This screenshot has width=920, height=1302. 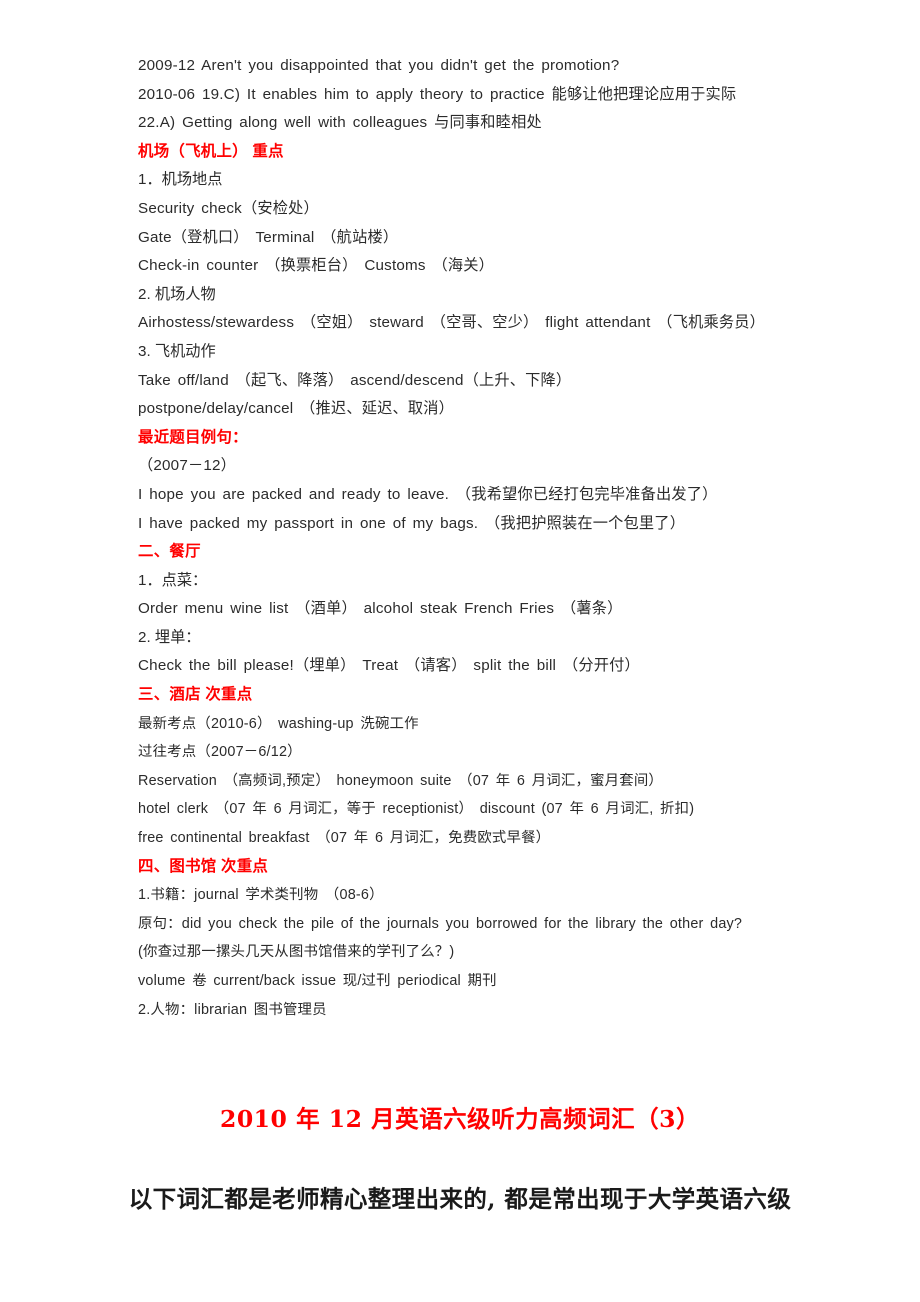 I want to click on document-line: （2007－12）, so click(x=187, y=466).